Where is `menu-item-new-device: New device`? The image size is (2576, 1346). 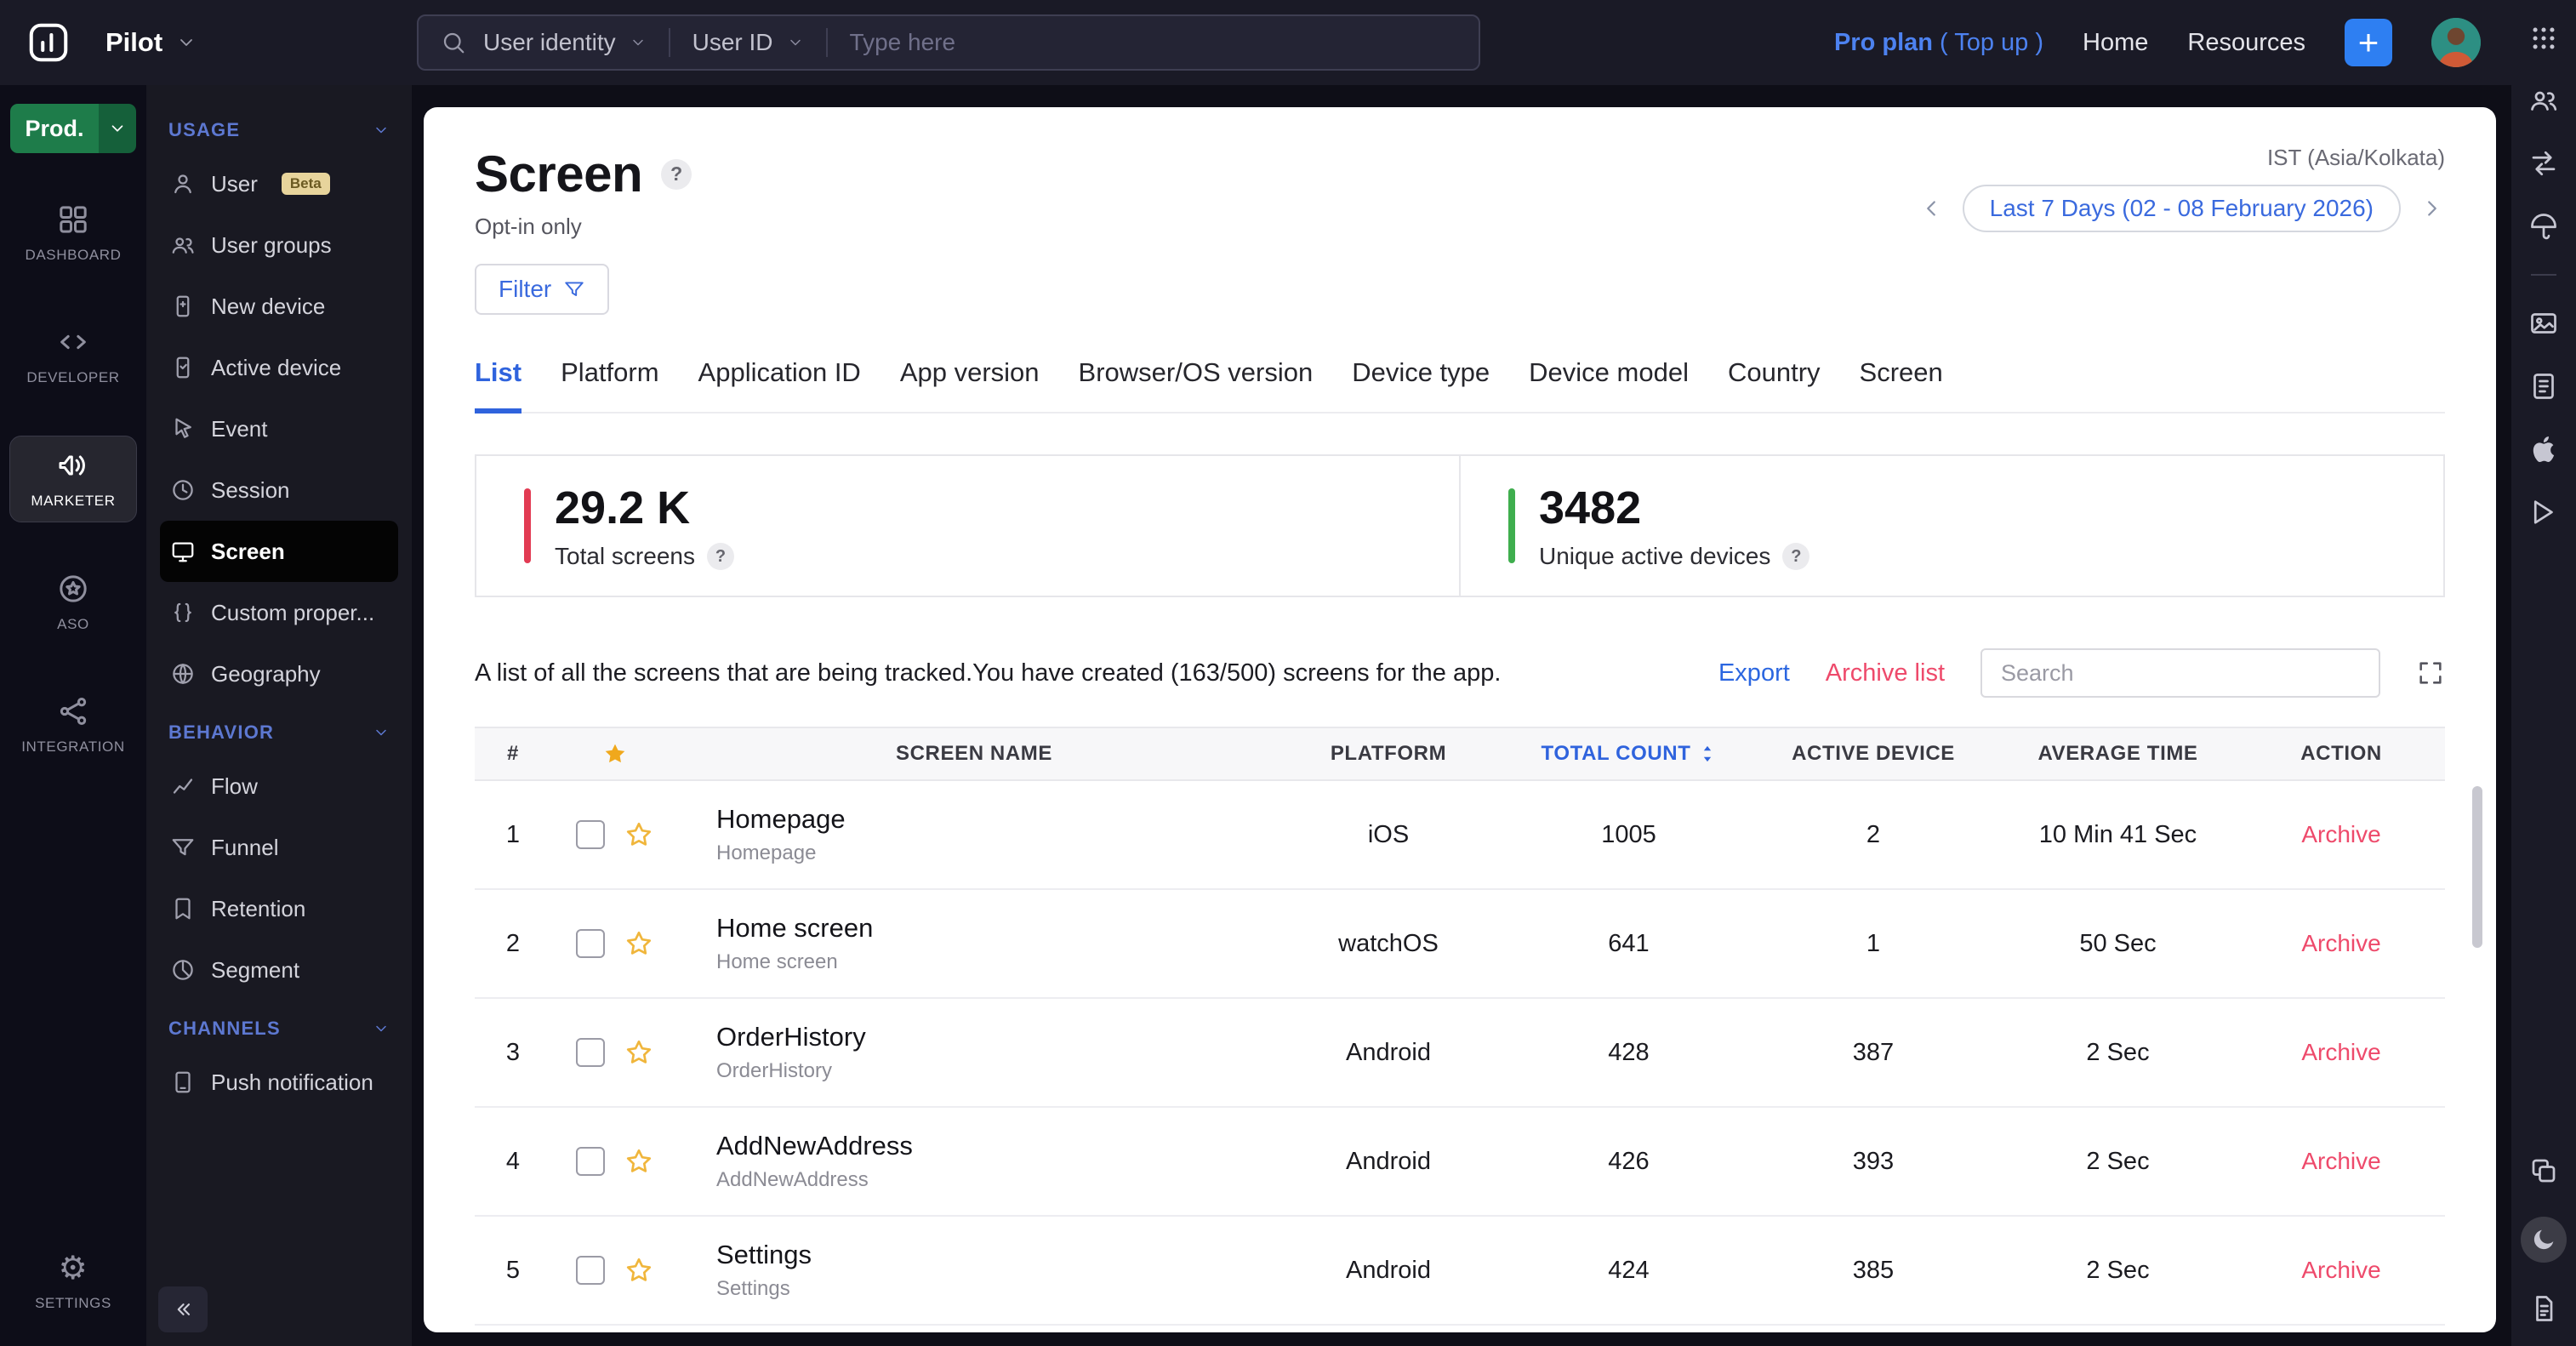 menu-item-new-device: New device is located at coordinates (279, 306).